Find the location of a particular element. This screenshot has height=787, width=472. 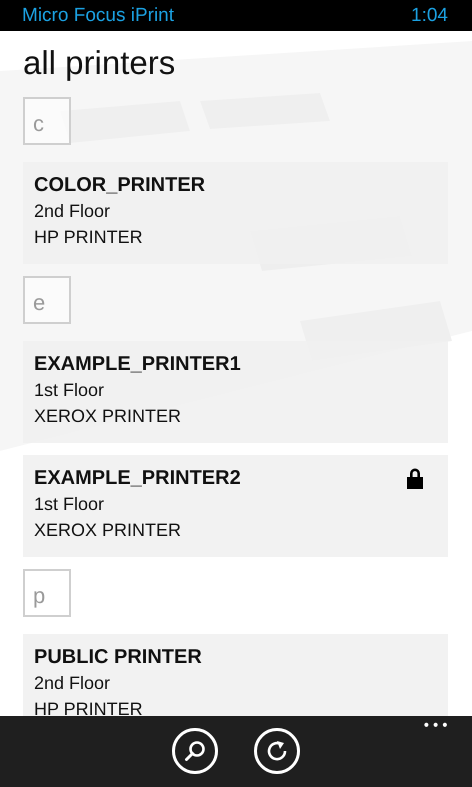

search-button is located at coordinates (195, 751).